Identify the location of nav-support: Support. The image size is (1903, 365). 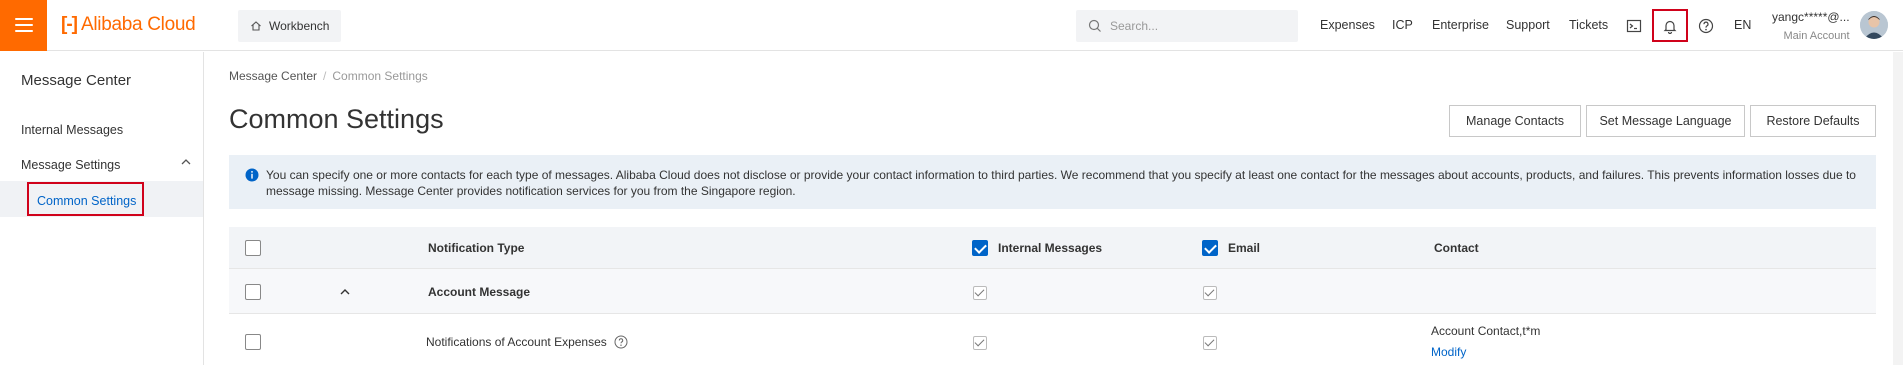
(1528, 25).